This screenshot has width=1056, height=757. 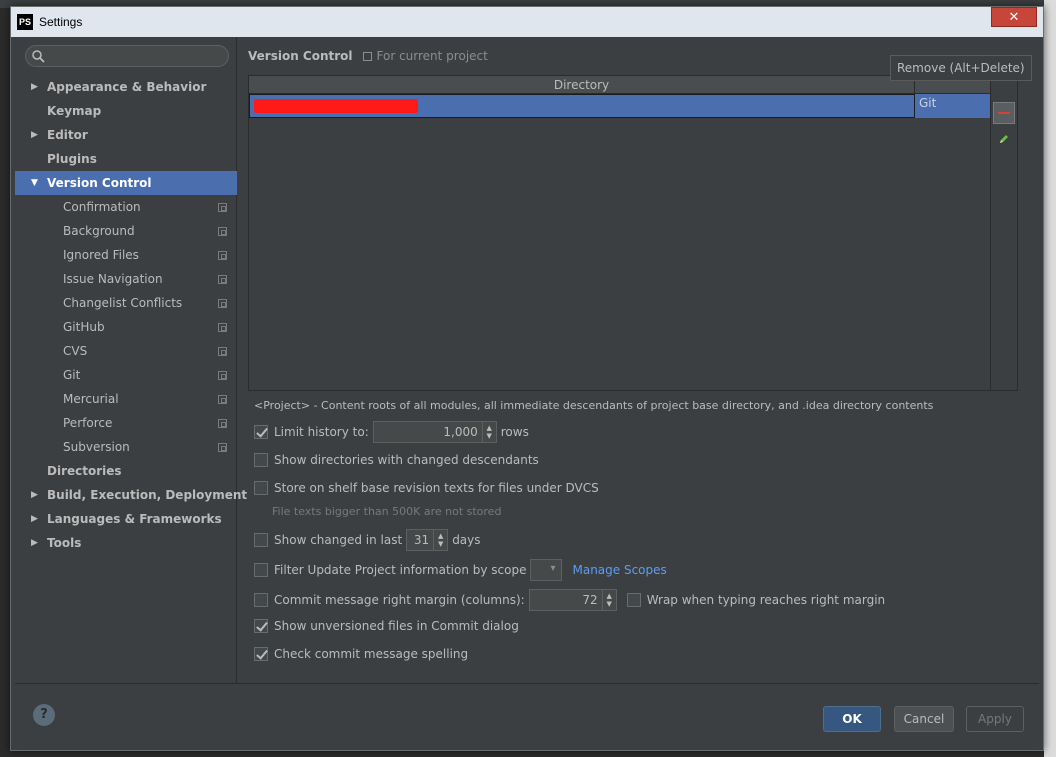 What do you see at coordinates (126, 255) in the screenshot?
I see `sidebar-item-ignored-files: Ignored Files` at bounding box center [126, 255].